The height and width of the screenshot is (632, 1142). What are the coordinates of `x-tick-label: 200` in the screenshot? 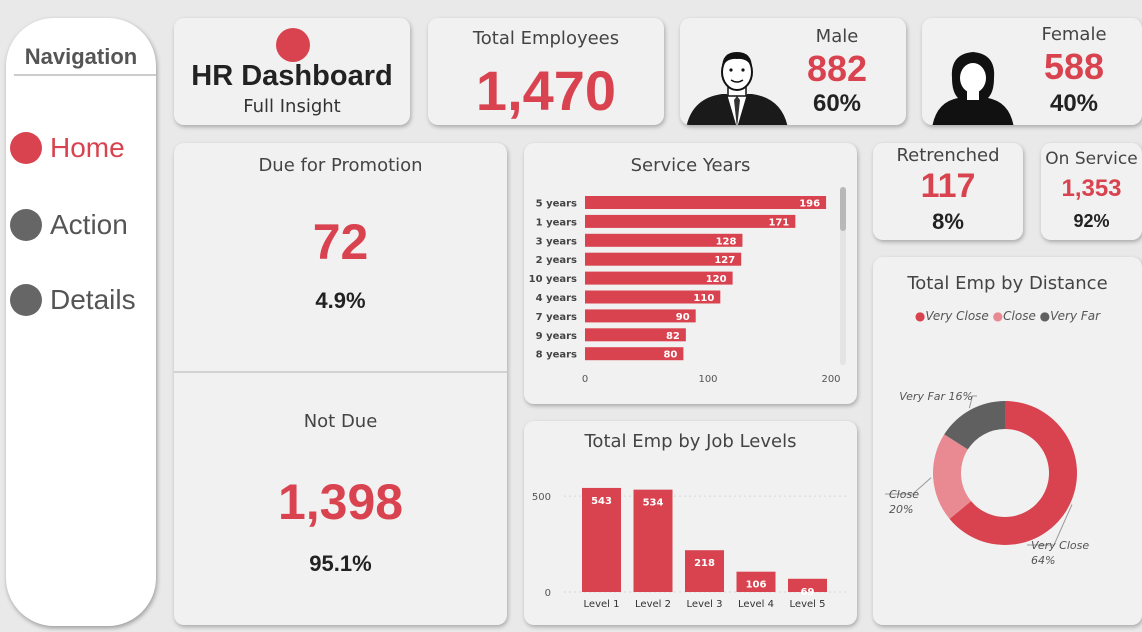 It's located at (830, 379).